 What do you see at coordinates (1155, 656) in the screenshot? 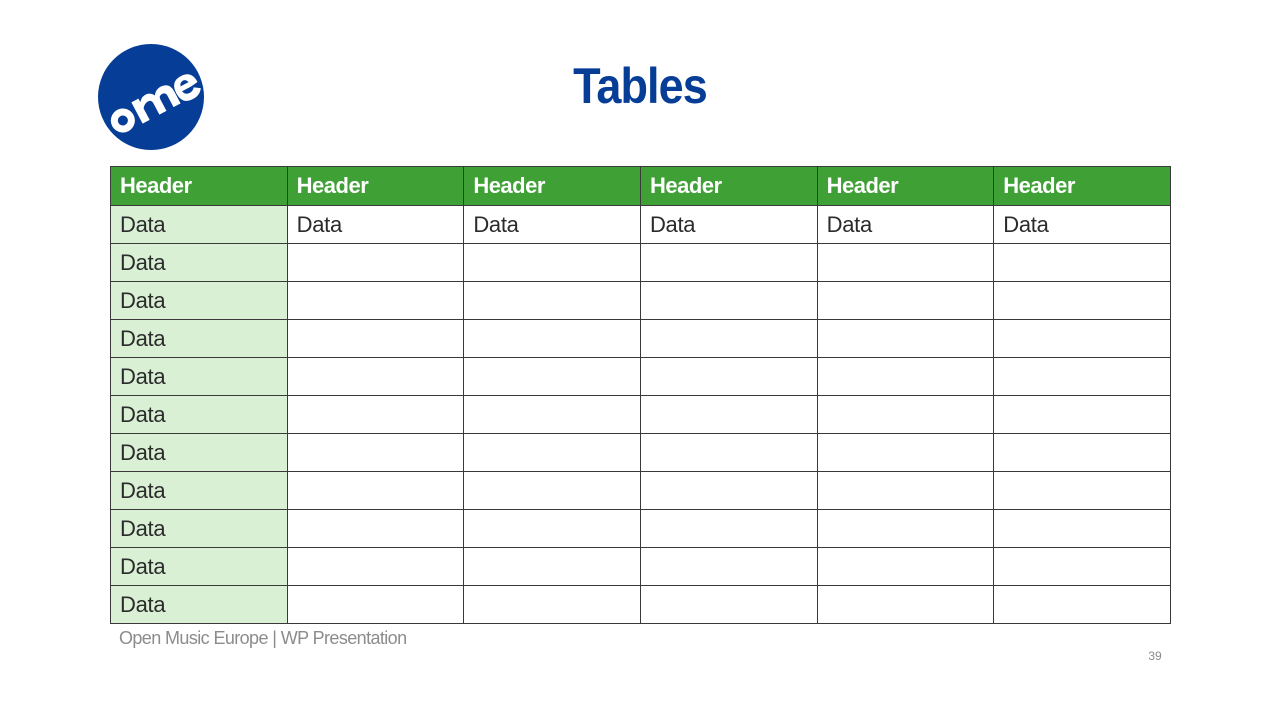
I see `page-number: 39` at bounding box center [1155, 656].